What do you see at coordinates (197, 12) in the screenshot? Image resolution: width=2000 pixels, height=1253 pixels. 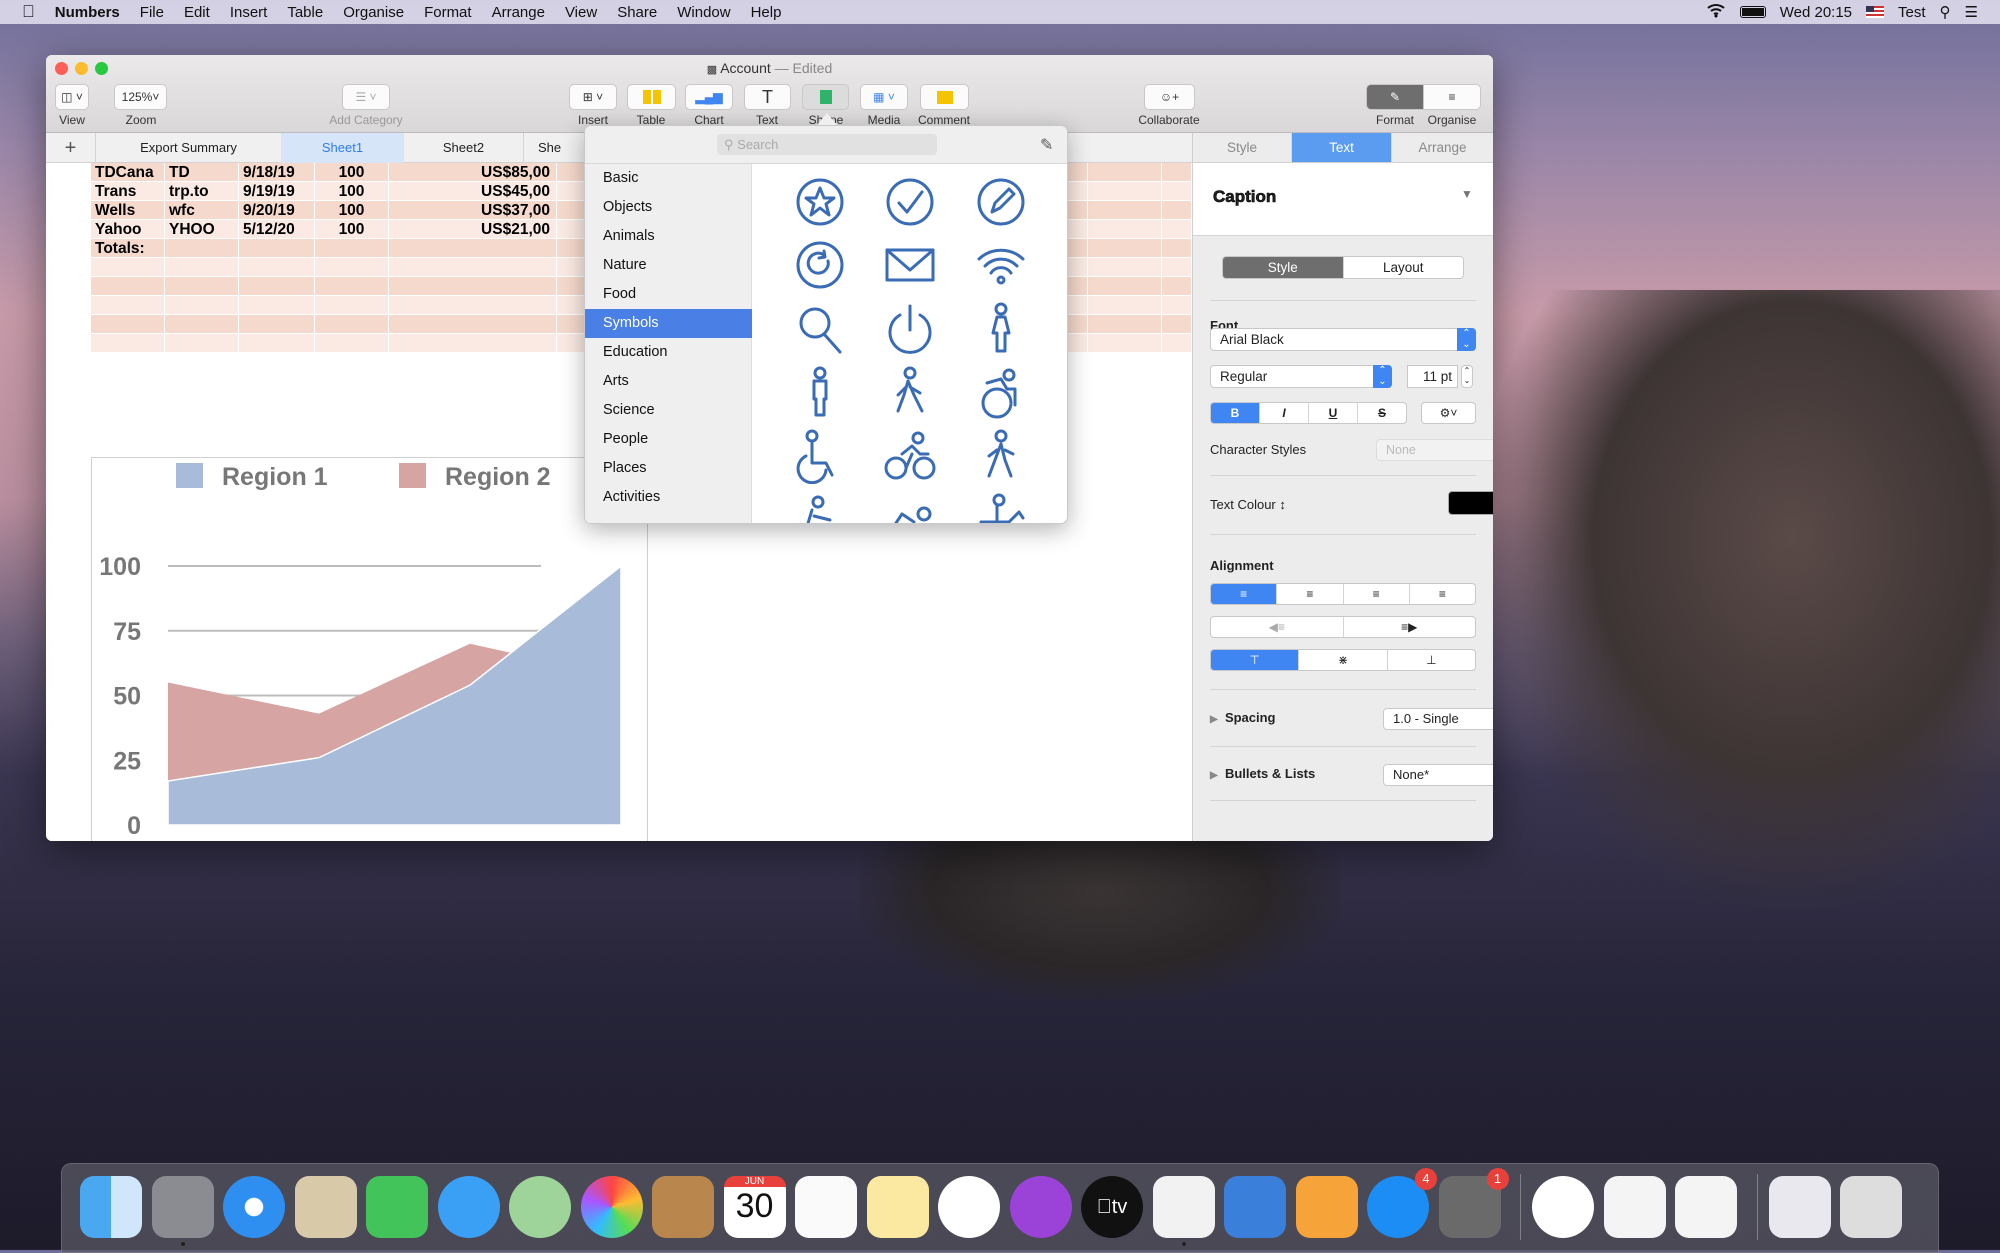 I see `menu-edit: Edit` at bounding box center [197, 12].